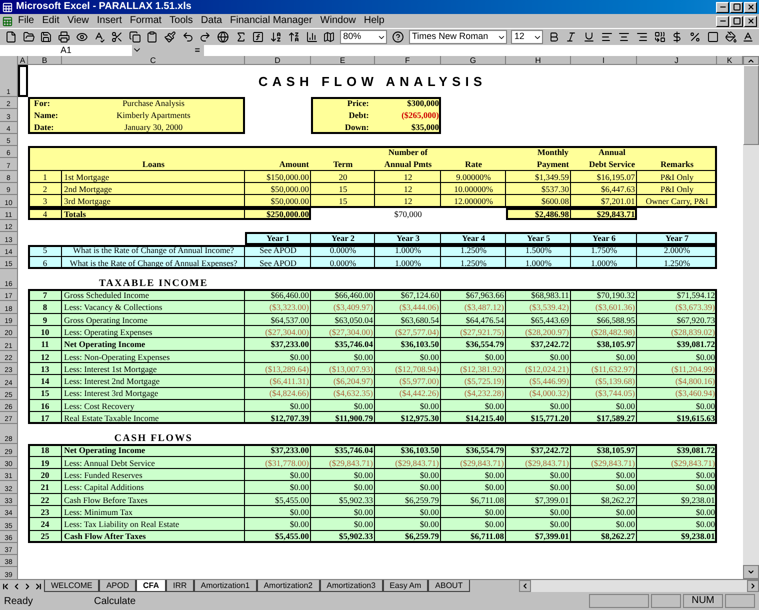 Image resolution: width=759 pixels, height=610 pixels. Describe the element at coordinates (145, 21) in the screenshot. I see `menu-item: Format` at that location.